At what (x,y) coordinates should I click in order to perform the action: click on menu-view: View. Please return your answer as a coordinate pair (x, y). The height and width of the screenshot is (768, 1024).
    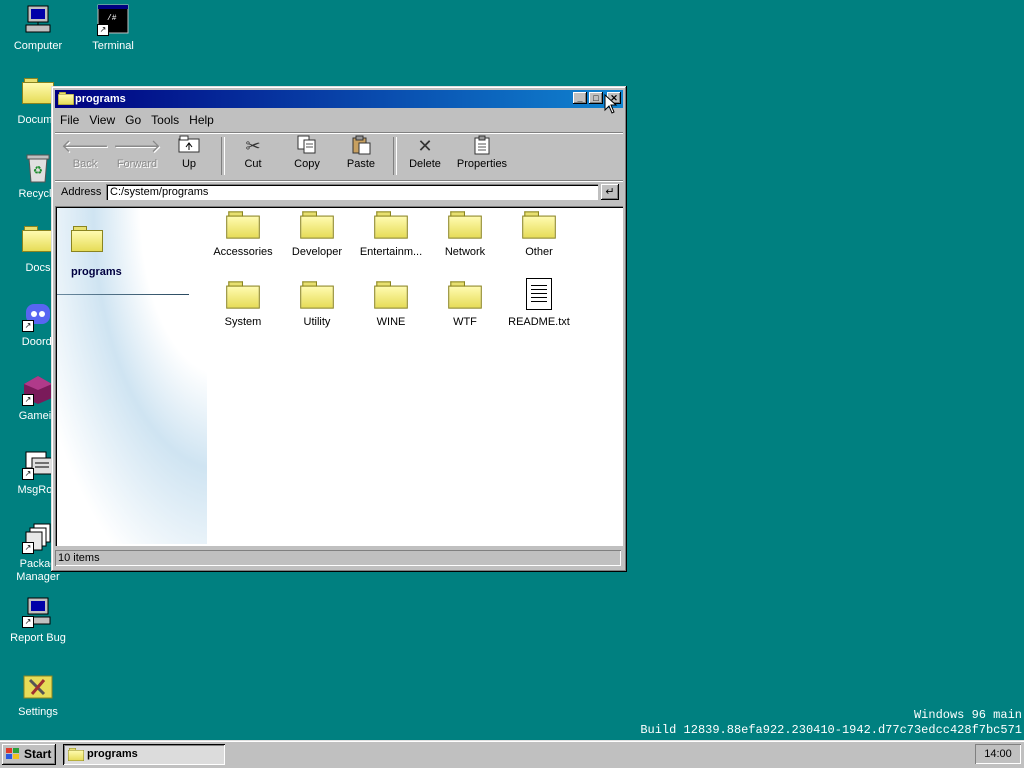
    Looking at the image, I should click on (102, 120).